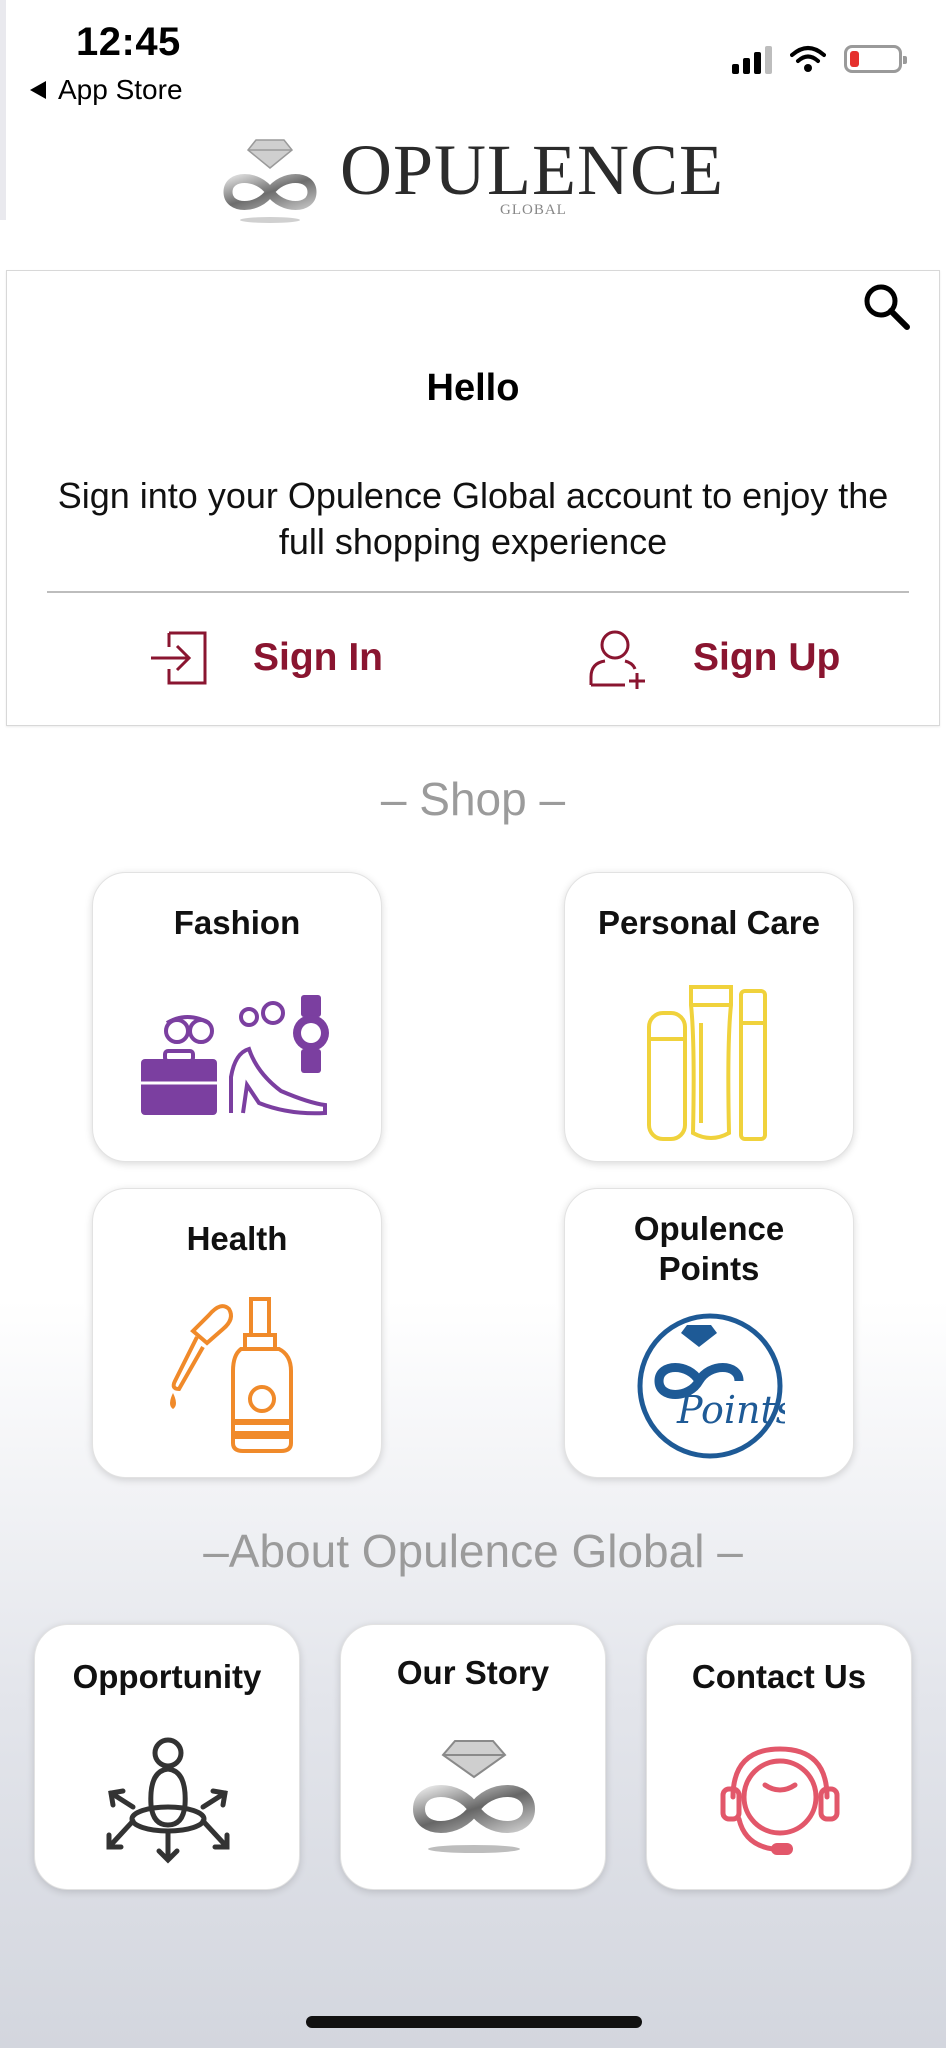 The width and height of the screenshot is (946, 2048). Describe the element at coordinates (473, 1551) in the screenshot. I see `about-heading: –About Opulence Global –` at that location.